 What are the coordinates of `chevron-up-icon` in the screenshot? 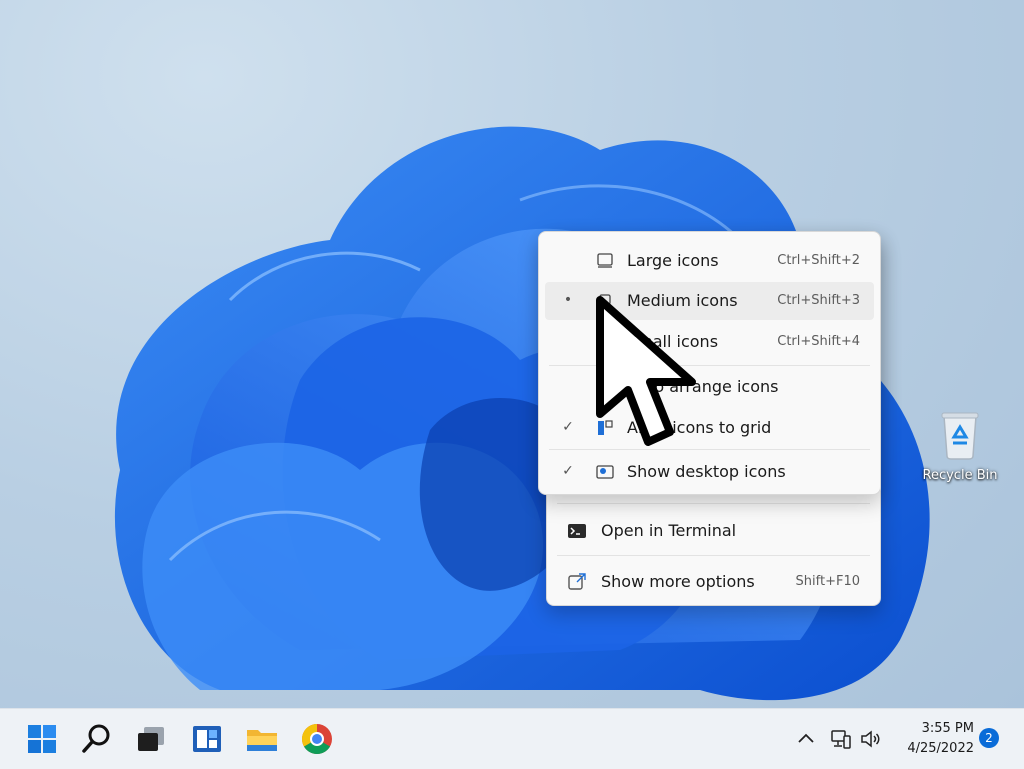 It's located at (806, 739).